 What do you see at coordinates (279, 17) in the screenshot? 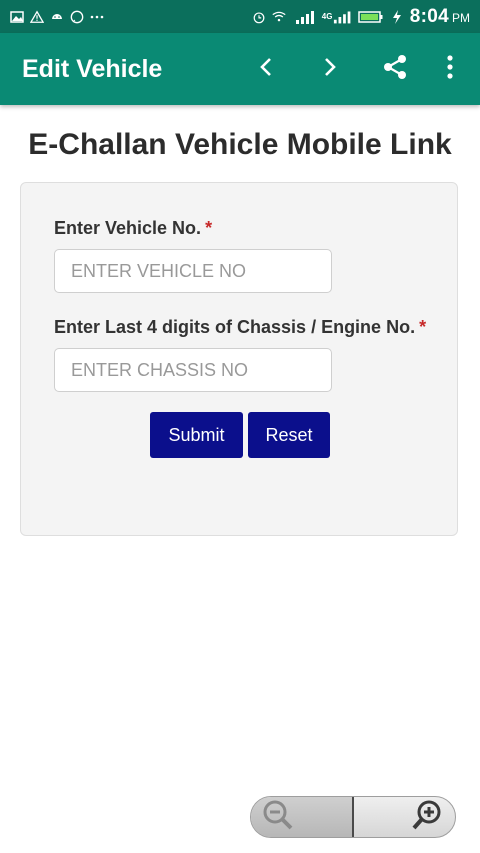
I see `wifi-icon` at bounding box center [279, 17].